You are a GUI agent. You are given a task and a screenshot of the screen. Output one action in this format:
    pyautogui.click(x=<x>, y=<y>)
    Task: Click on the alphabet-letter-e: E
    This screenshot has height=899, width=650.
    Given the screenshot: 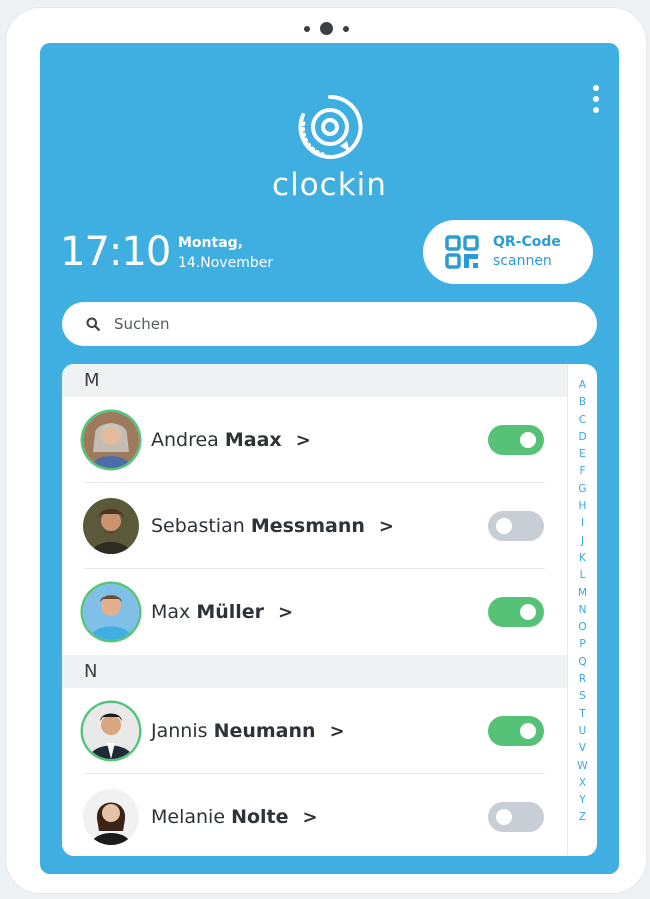 What is the action you would take?
    pyautogui.click(x=582, y=454)
    